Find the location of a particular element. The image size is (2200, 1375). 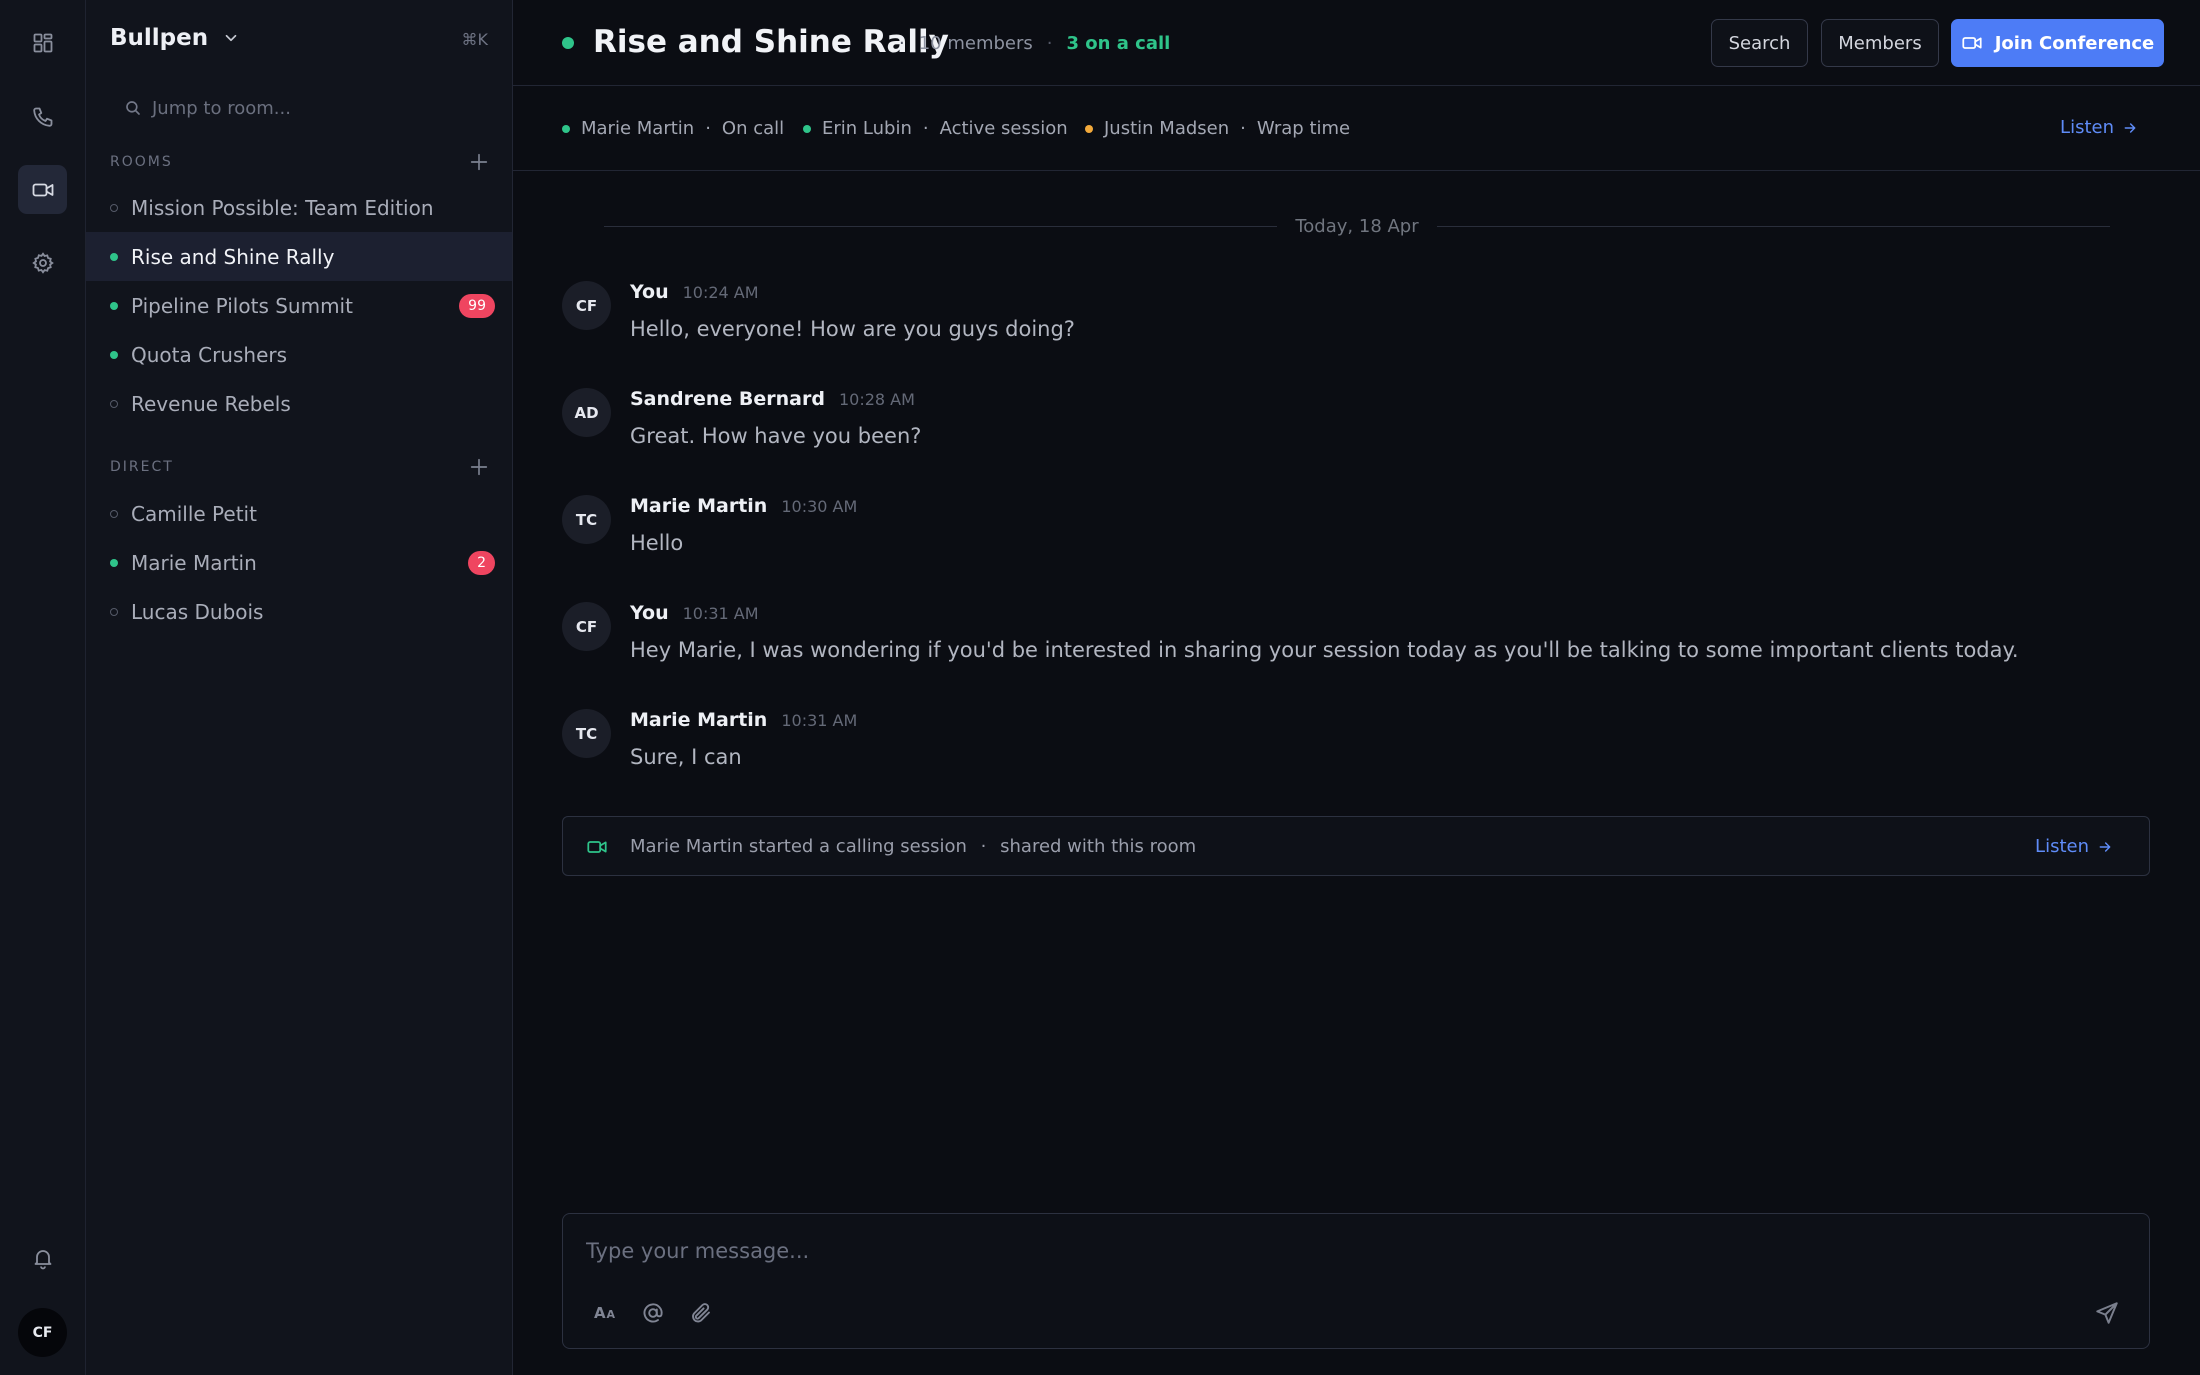

message-body: Sure, I can is located at coordinates (686, 757).